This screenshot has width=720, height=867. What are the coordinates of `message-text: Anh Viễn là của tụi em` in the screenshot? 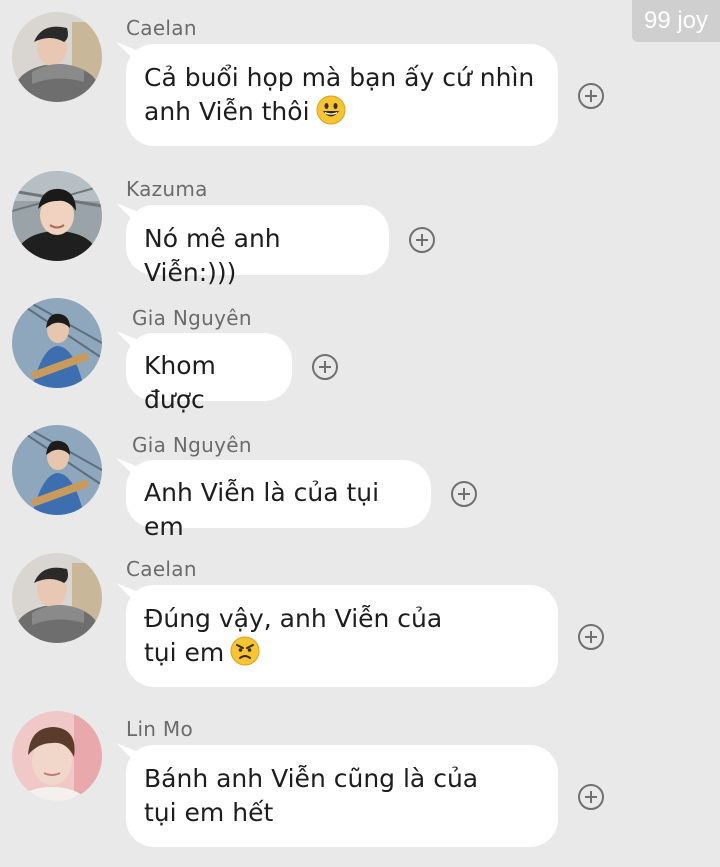 It's located at (262, 509).